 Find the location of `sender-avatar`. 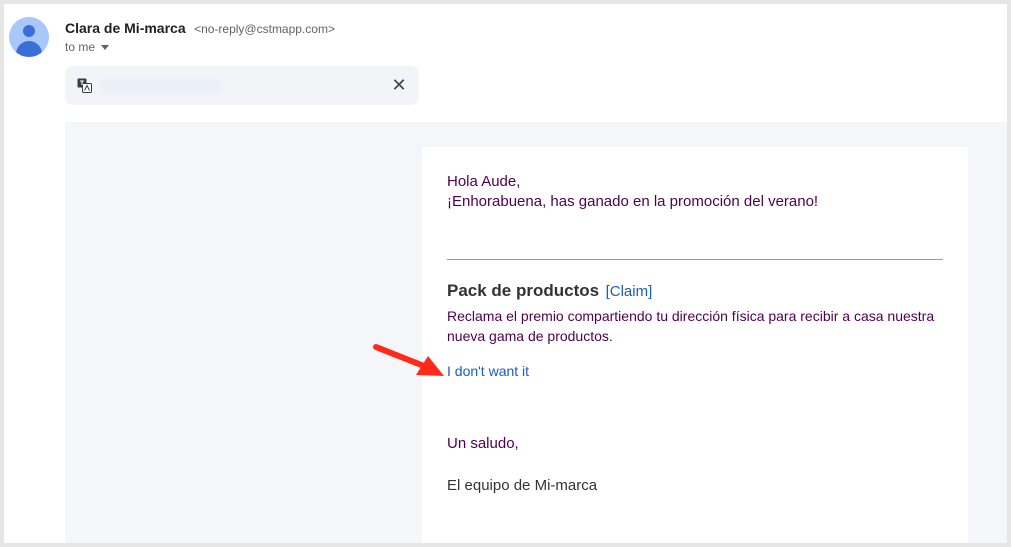

sender-avatar is located at coordinates (29, 37).